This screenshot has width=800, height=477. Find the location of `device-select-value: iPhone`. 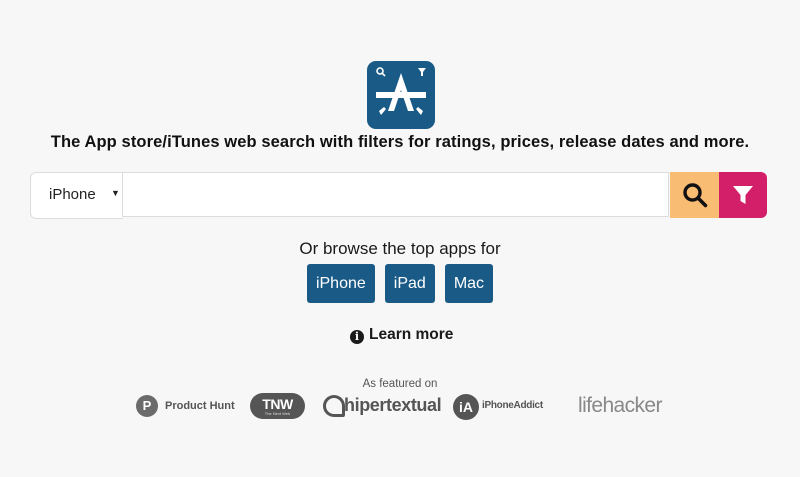

device-select-value: iPhone is located at coordinates (72, 194).